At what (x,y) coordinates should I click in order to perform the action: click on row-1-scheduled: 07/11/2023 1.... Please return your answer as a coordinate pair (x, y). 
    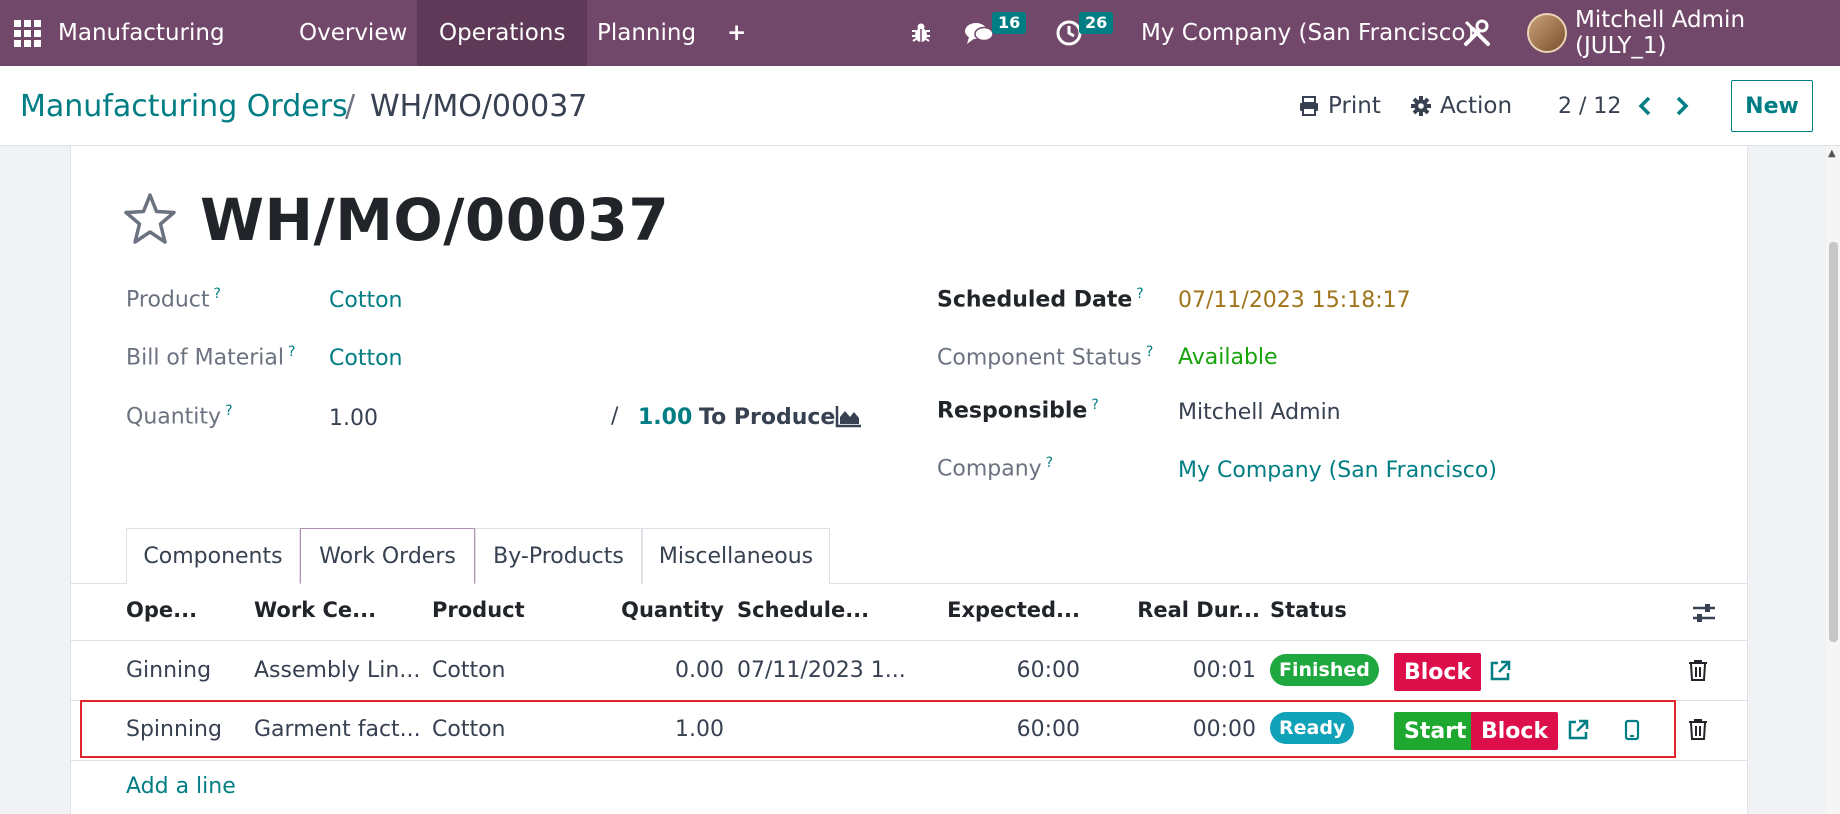
    Looking at the image, I should click on (821, 670).